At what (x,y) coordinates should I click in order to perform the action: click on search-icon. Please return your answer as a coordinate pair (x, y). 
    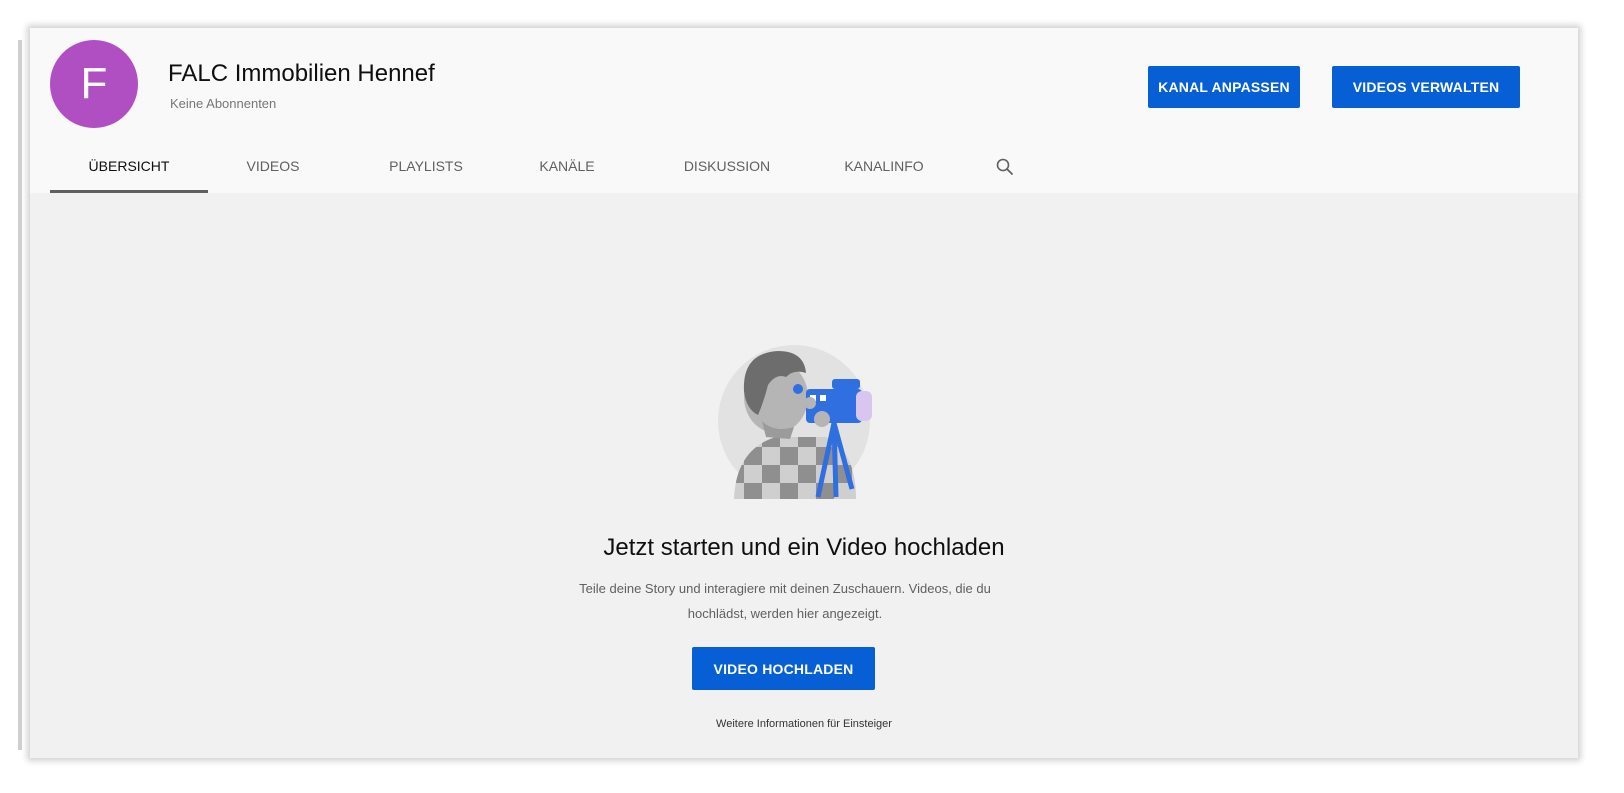
    Looking at the image, I should click on (1005, 167).